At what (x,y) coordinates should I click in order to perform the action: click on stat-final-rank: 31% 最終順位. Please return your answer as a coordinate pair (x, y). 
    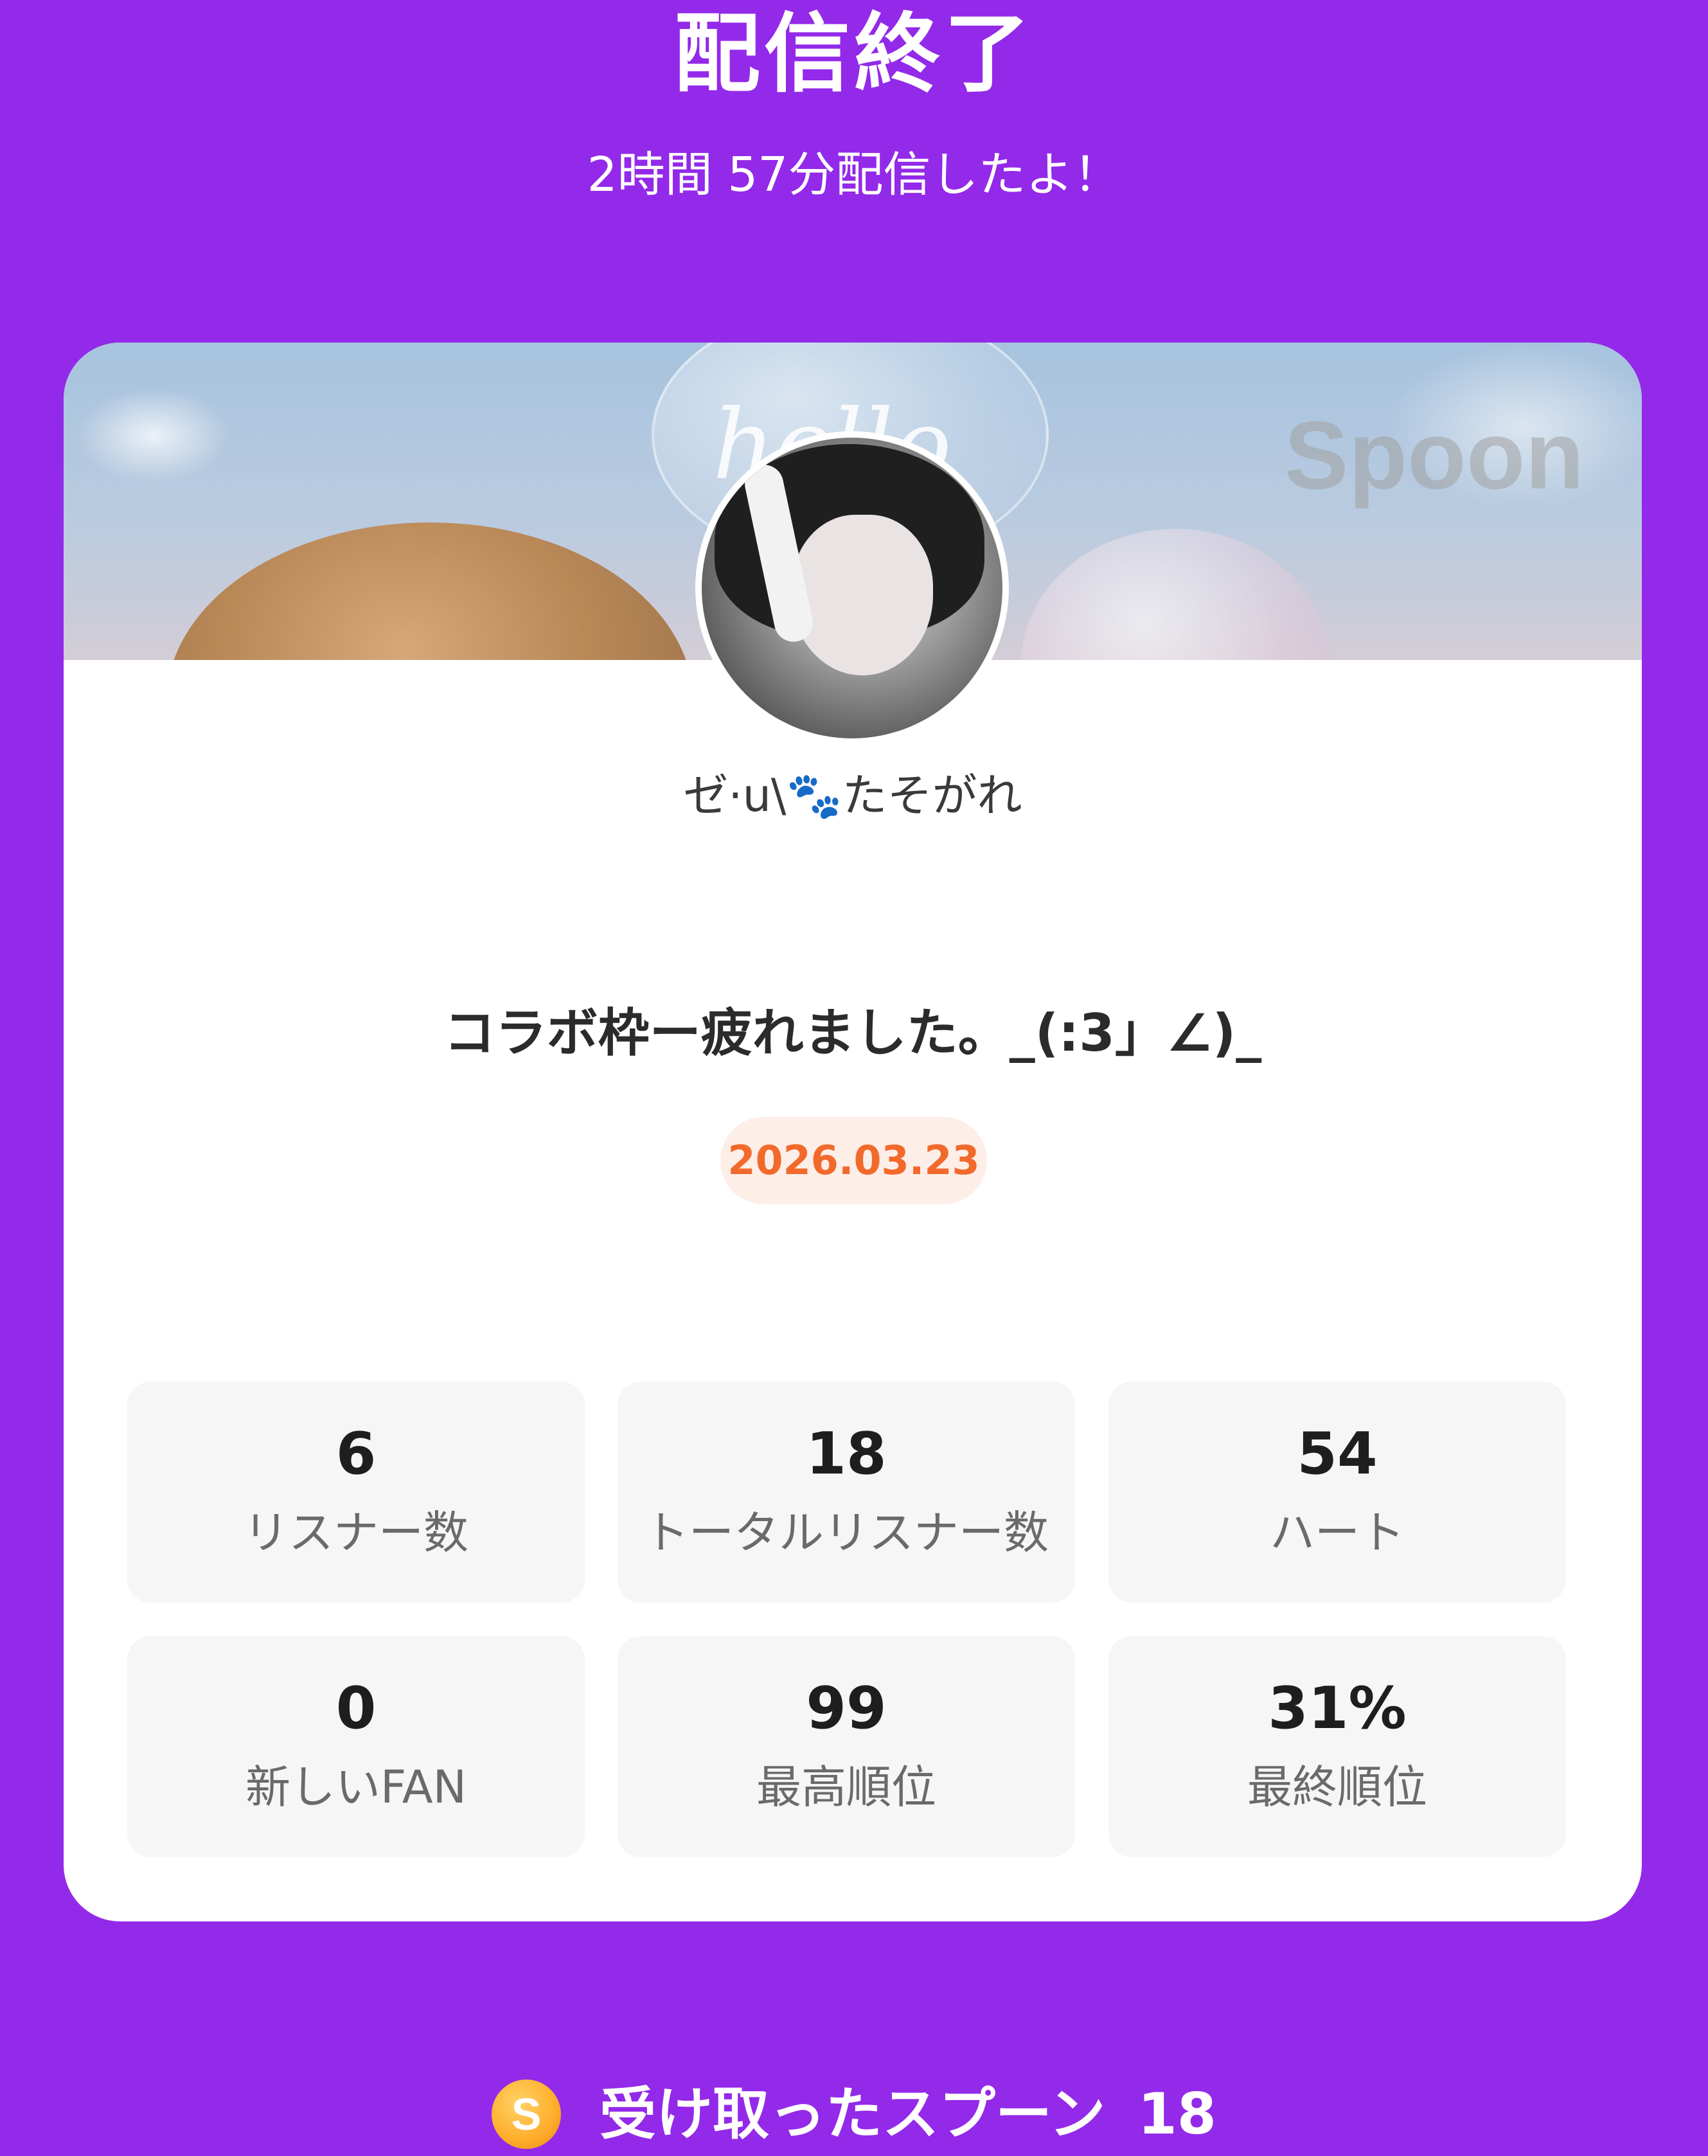
    Looking at the image, I should click on (1337, 1746).